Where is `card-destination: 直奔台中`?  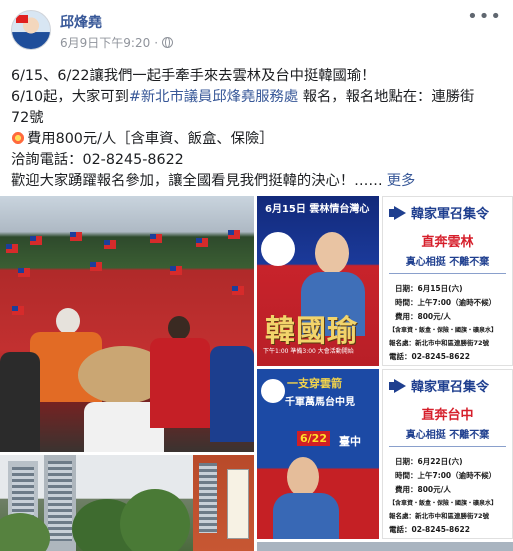
card-destination: 直奔台中 is located at coordinates (447, 415).